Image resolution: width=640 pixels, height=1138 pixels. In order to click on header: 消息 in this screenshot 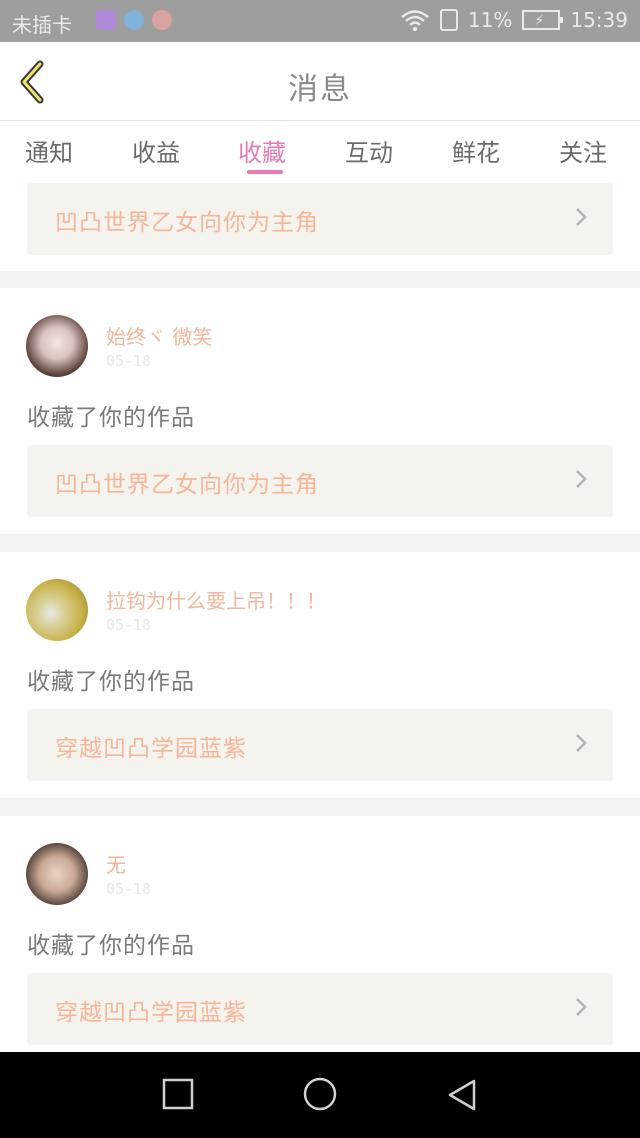, I will do `click(320, 81)`.